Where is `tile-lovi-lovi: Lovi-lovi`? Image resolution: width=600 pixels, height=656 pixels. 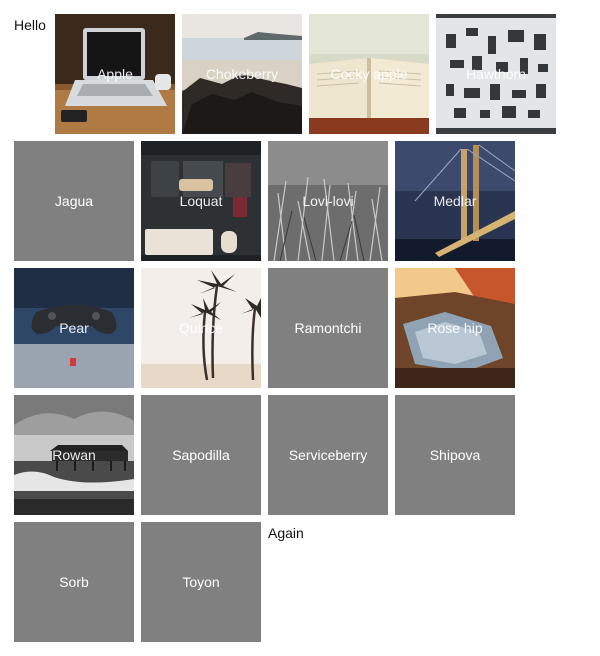 tile-lovi-lovi: Lovi-lovi is located at coordinates (328, 201).